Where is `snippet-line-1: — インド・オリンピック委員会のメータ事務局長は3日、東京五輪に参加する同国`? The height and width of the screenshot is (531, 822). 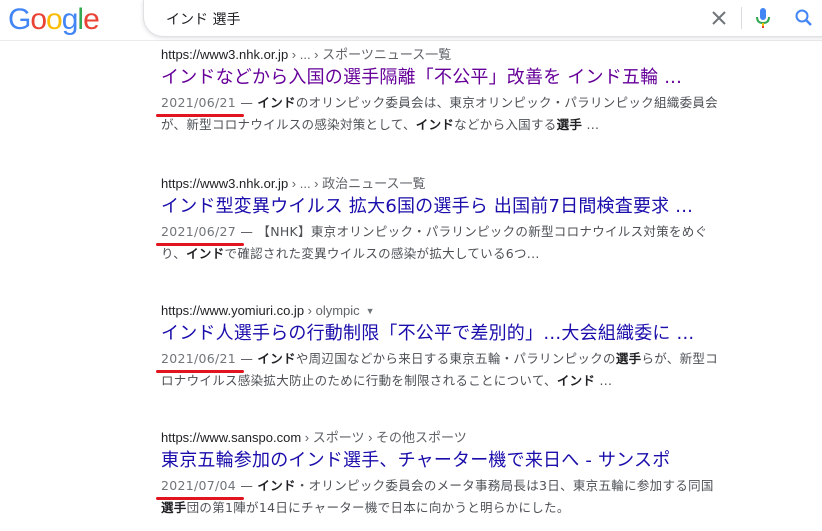 snippet-line-1: — インド・オリンピック委員会のメータ事務局長は3日、東京五輪に参加する同国 is located at coordinates (475, 485).